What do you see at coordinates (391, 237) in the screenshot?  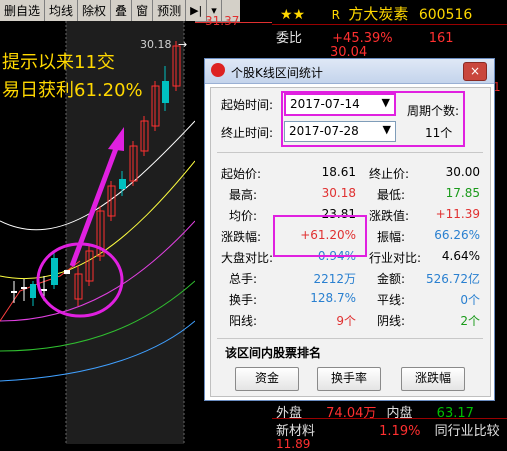 I see `amplitude-label: 振幅:` at bounding box center [391, 237].